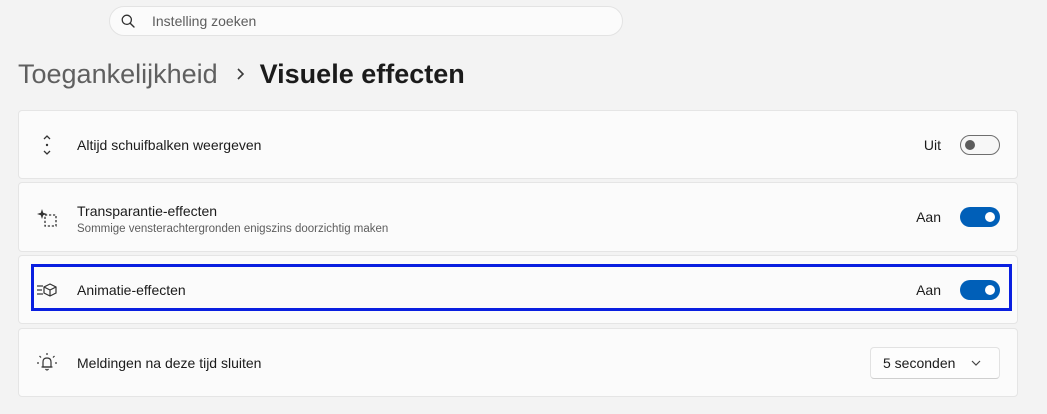  I want to click on setting-title: Animatie-effecten, so click(131, 289).